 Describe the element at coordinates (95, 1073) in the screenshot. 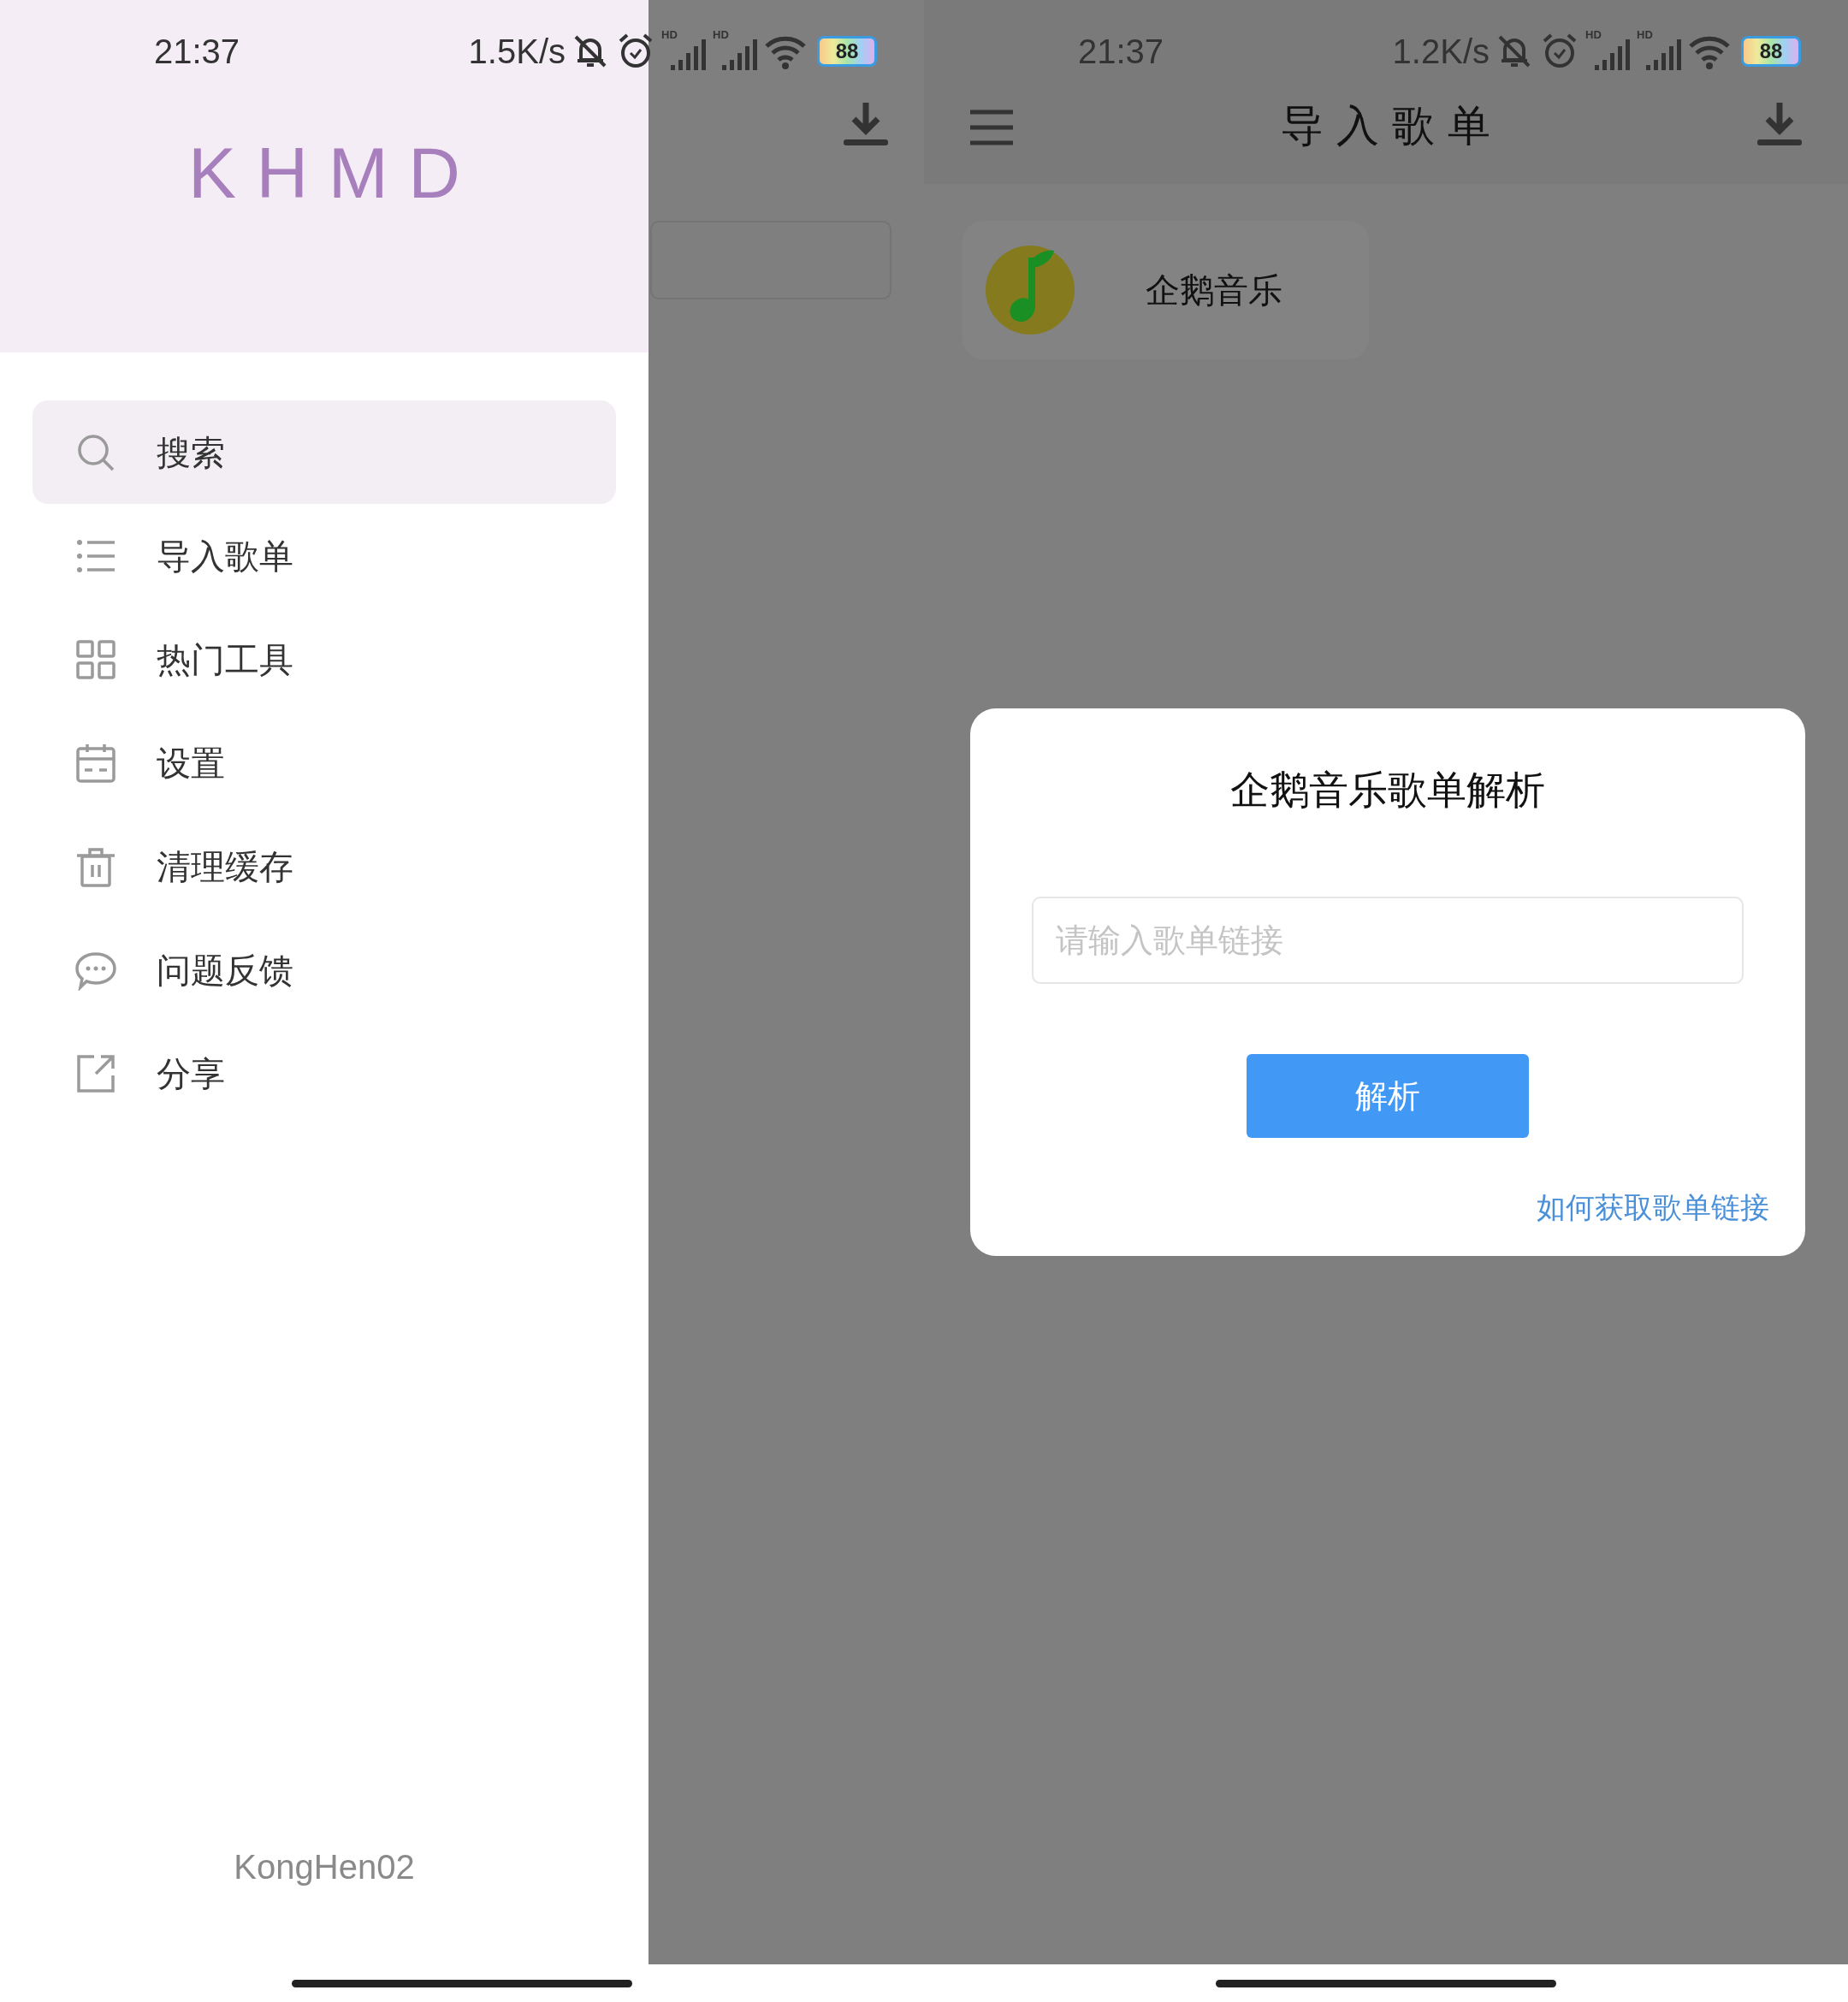

I see `share-icon` at that location.